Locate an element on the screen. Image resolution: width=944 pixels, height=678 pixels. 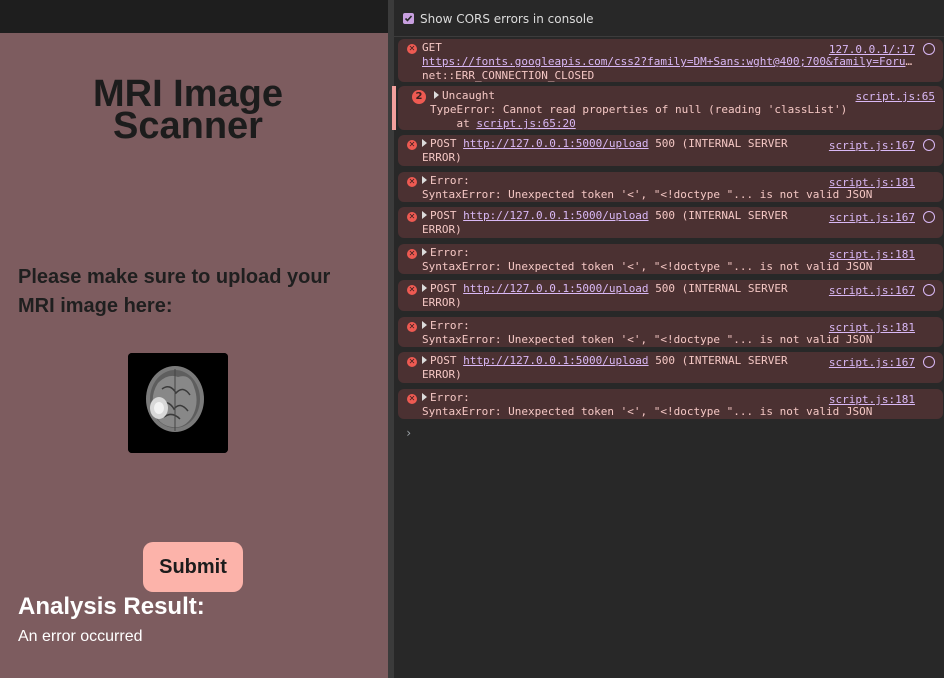
mri-brain-image is located at coordinates (178, 403).